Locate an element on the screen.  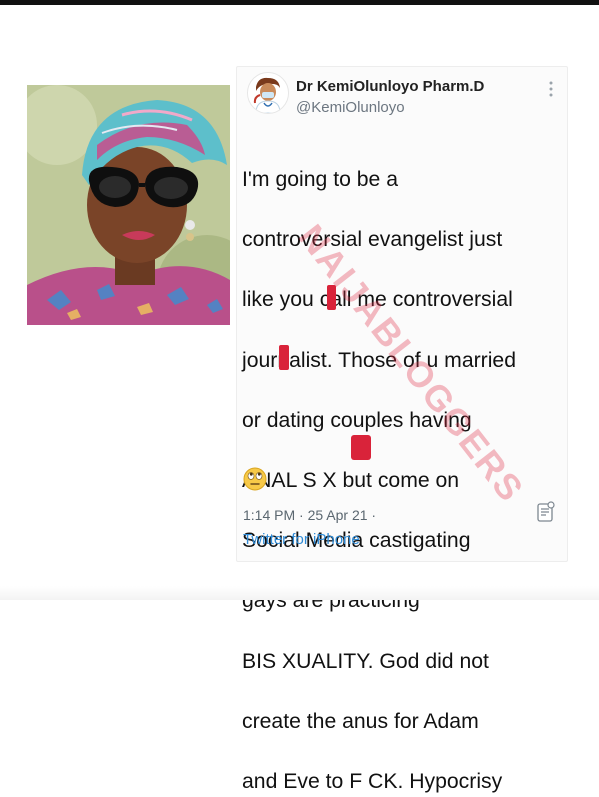
tweet-source-link: Twitter for iPhone is located at coordinates (301, 539).